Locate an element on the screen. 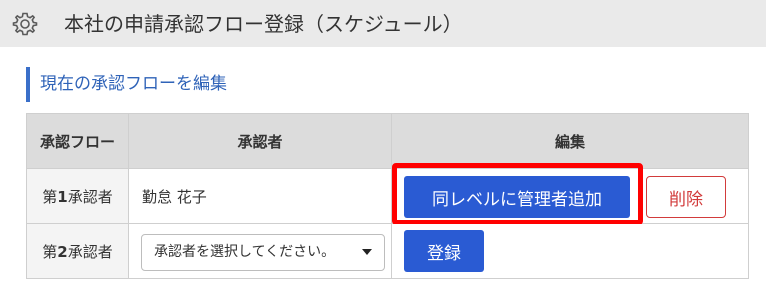  section-heading: 現在の承認フローを編集 is located at coordinates (126, 84).